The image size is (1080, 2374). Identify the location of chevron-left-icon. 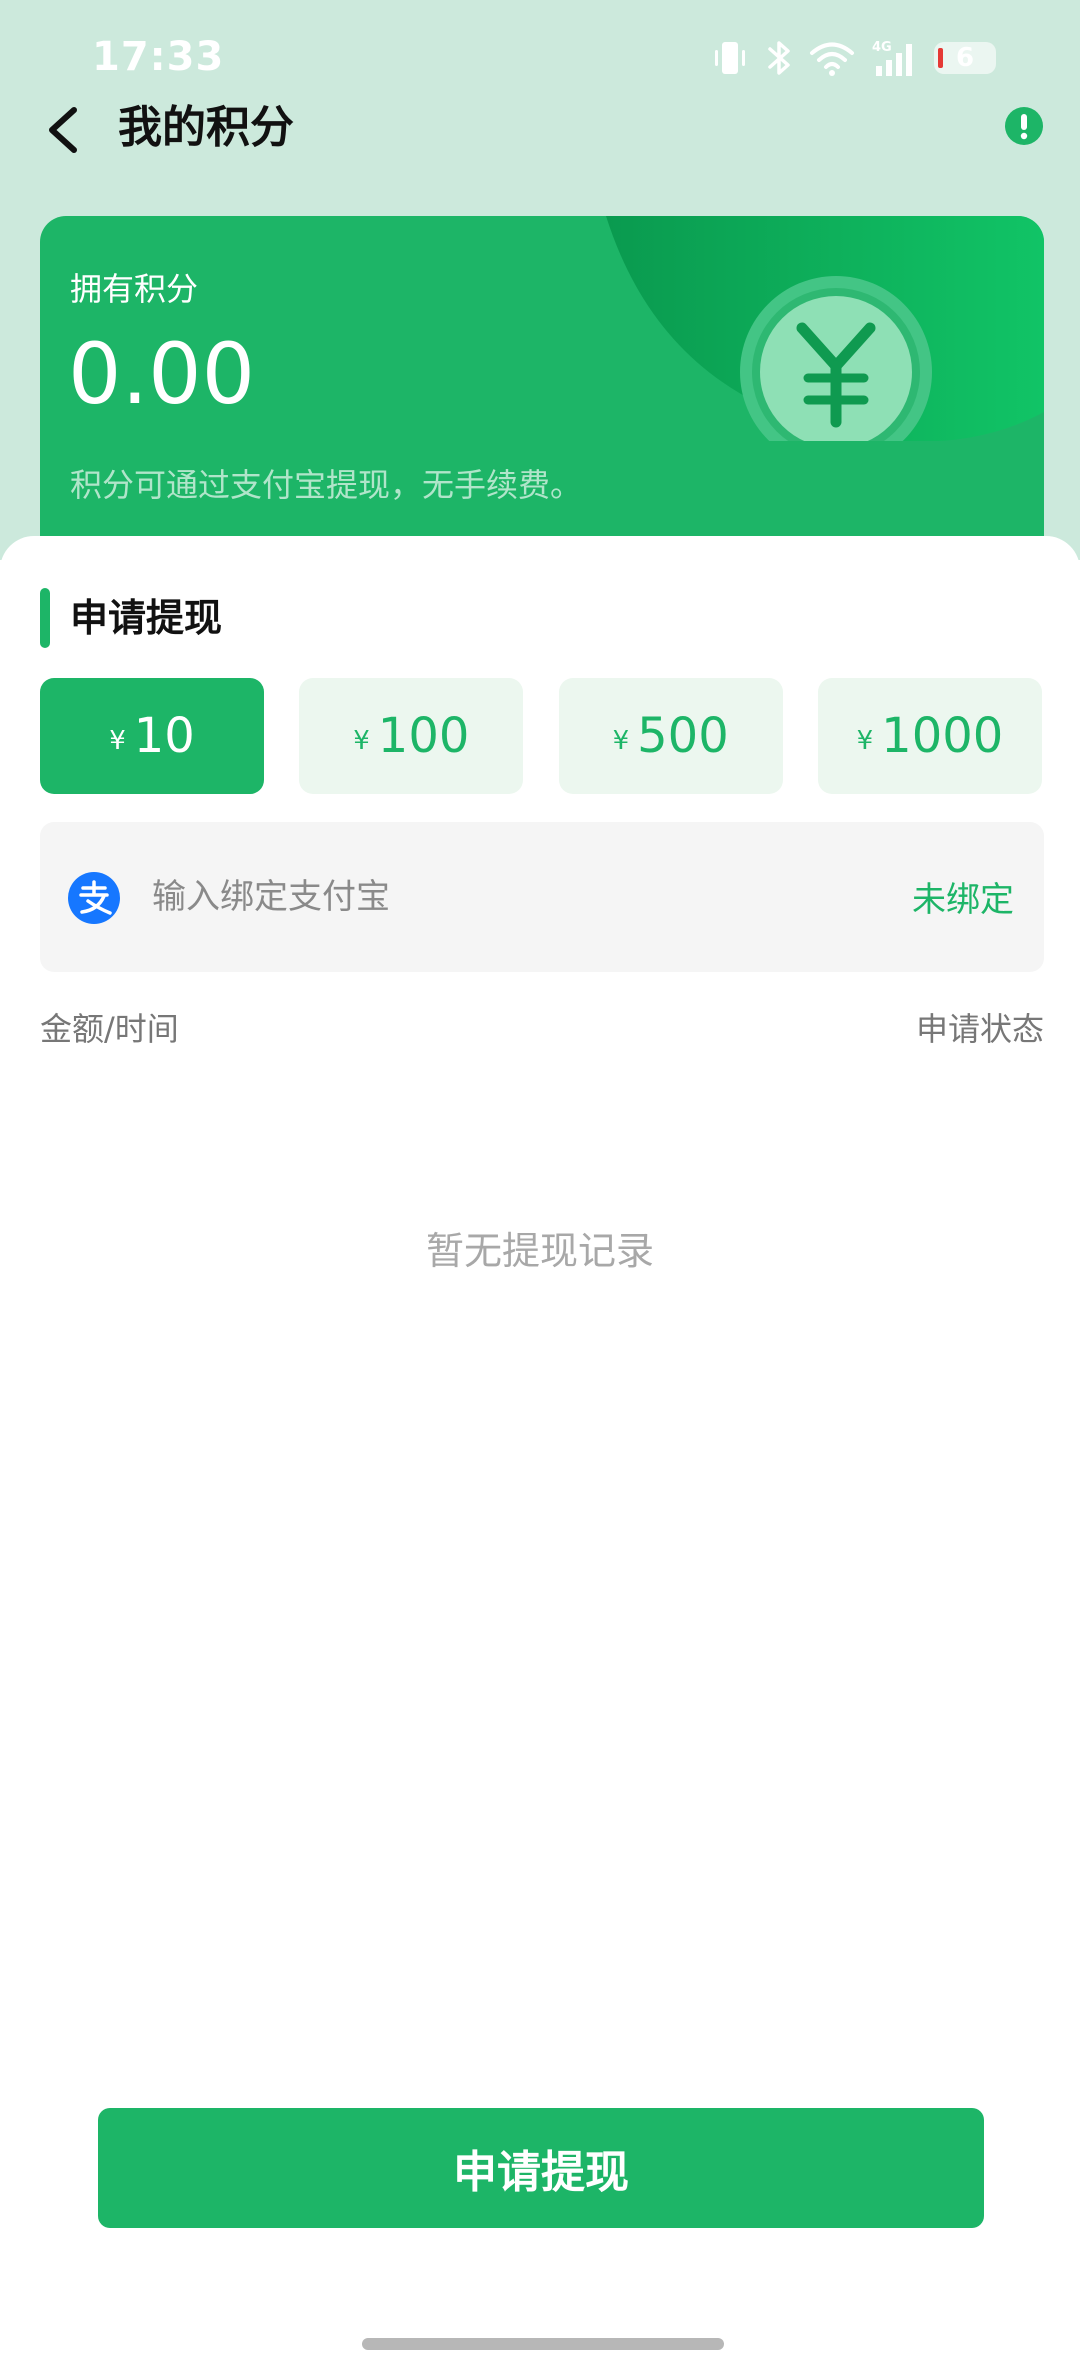
(65, 130).